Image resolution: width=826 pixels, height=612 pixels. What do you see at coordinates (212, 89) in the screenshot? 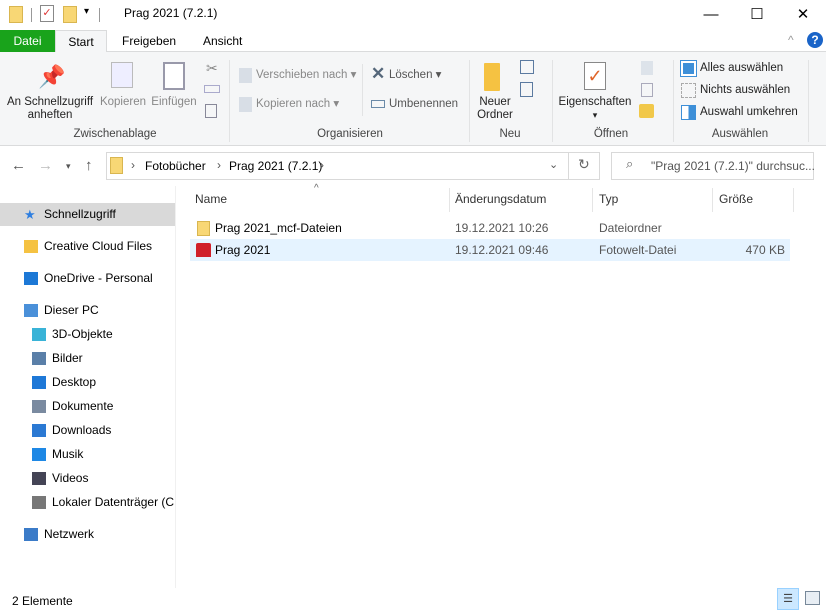
I see `copy-path-icon` at bounding box center [212, 89].